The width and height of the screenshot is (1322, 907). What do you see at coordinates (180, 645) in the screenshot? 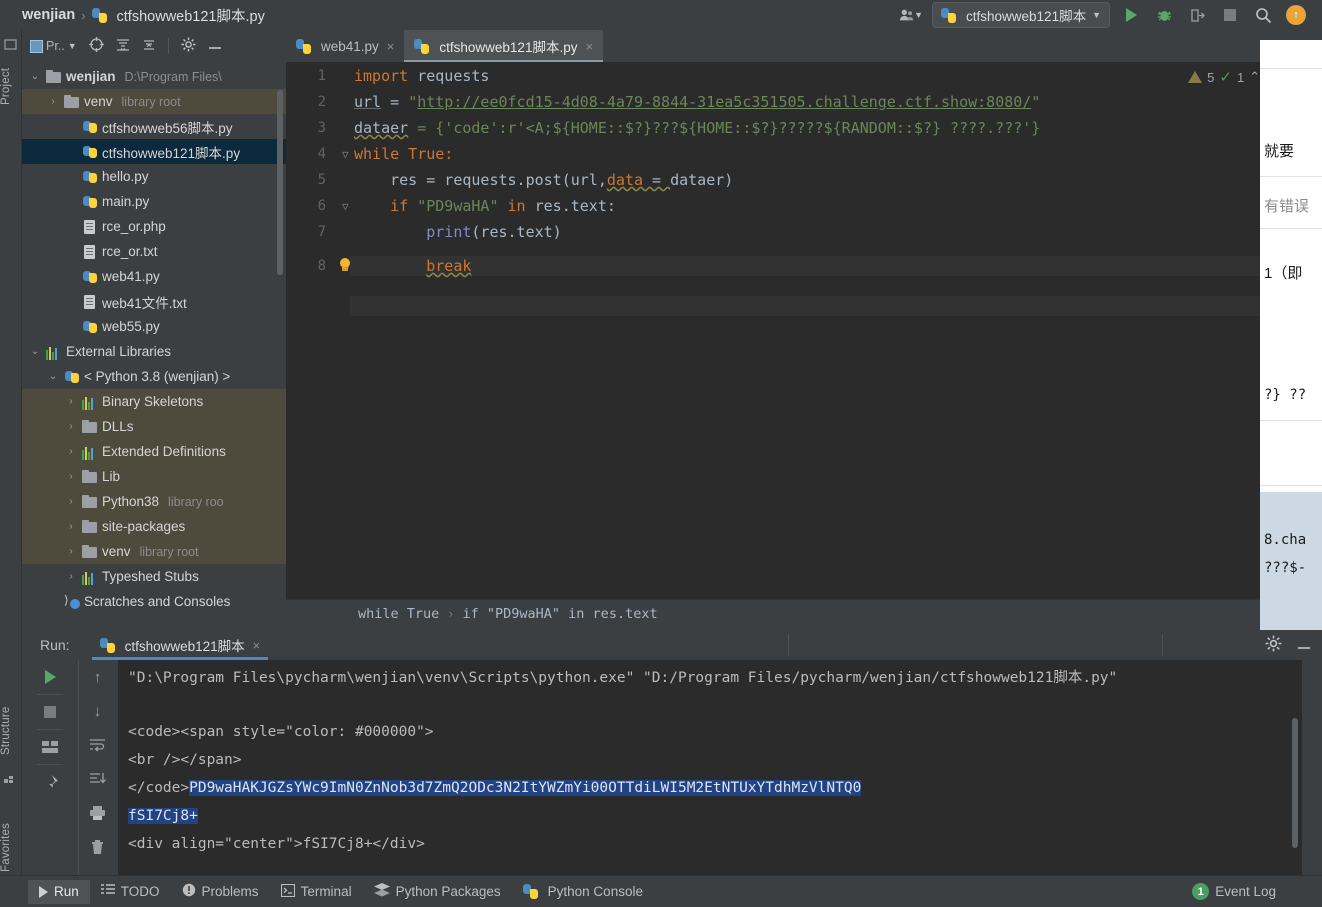
I see `run-tab: ctfshowweb121脚本 ×` at bounding box center [180, 645].